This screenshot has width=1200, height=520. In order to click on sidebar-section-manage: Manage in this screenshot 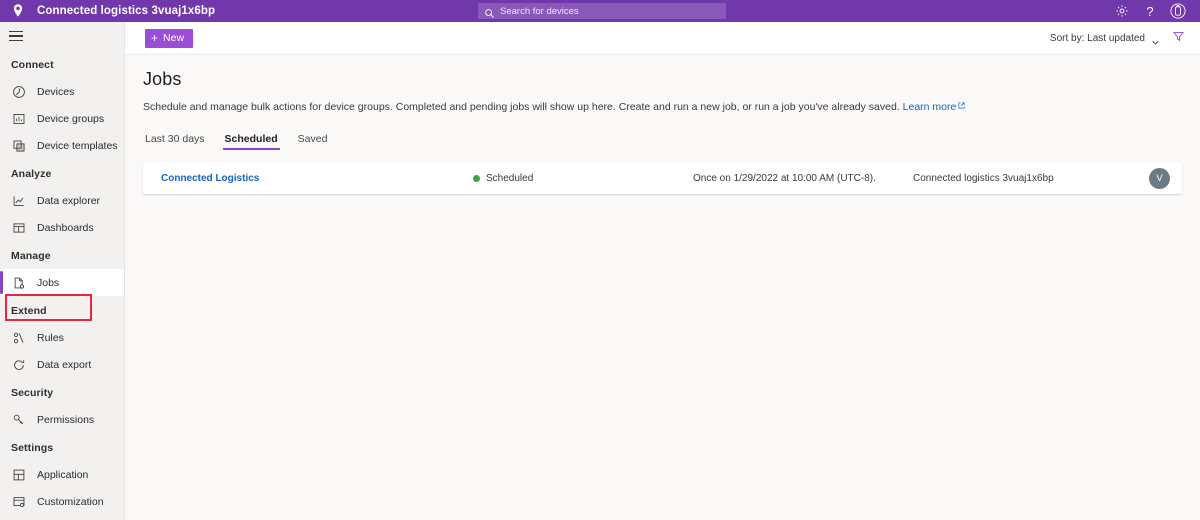, I will do `click(31, 256)`.